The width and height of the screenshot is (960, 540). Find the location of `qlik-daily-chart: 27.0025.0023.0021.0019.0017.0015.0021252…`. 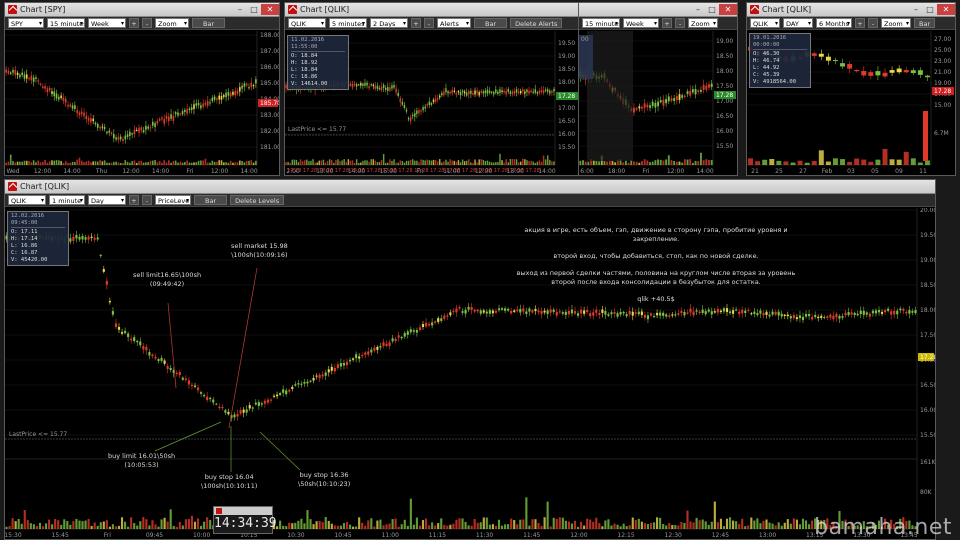

qlik-daily-chart: 27.0025.0023.0021.0019.0017.0015.0021252… is located at coordinates (851, 103).